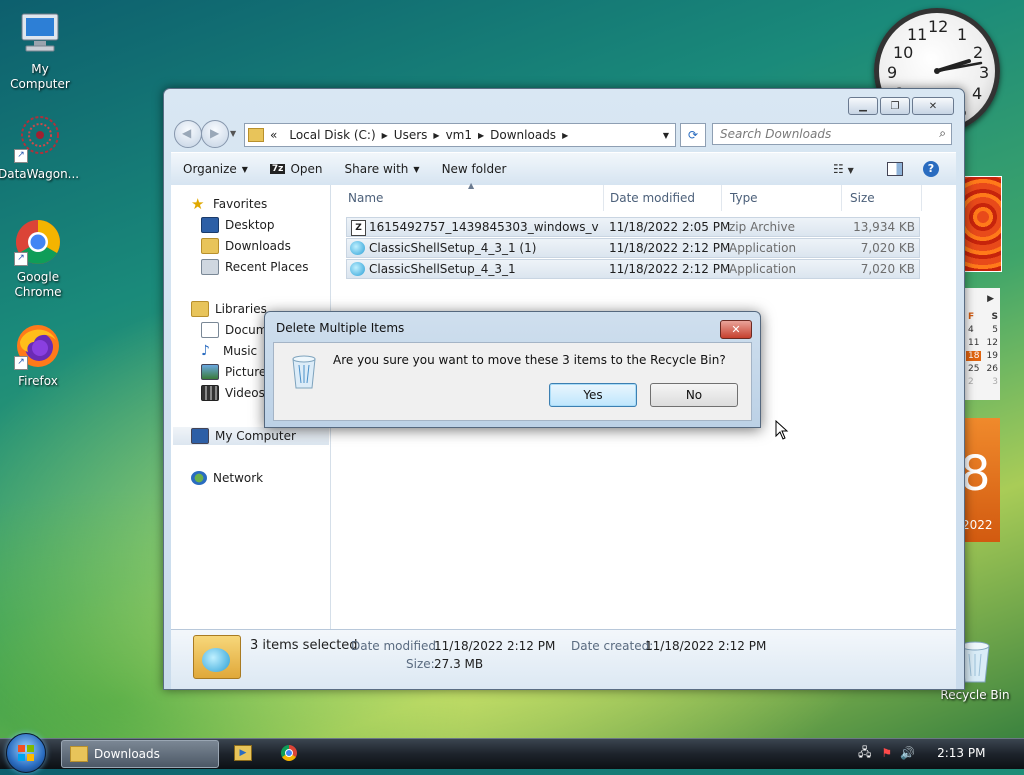  Describe the element at coordinates (237, 372) in the screenshot. I see `nav-pictures: Pictures` at that location.